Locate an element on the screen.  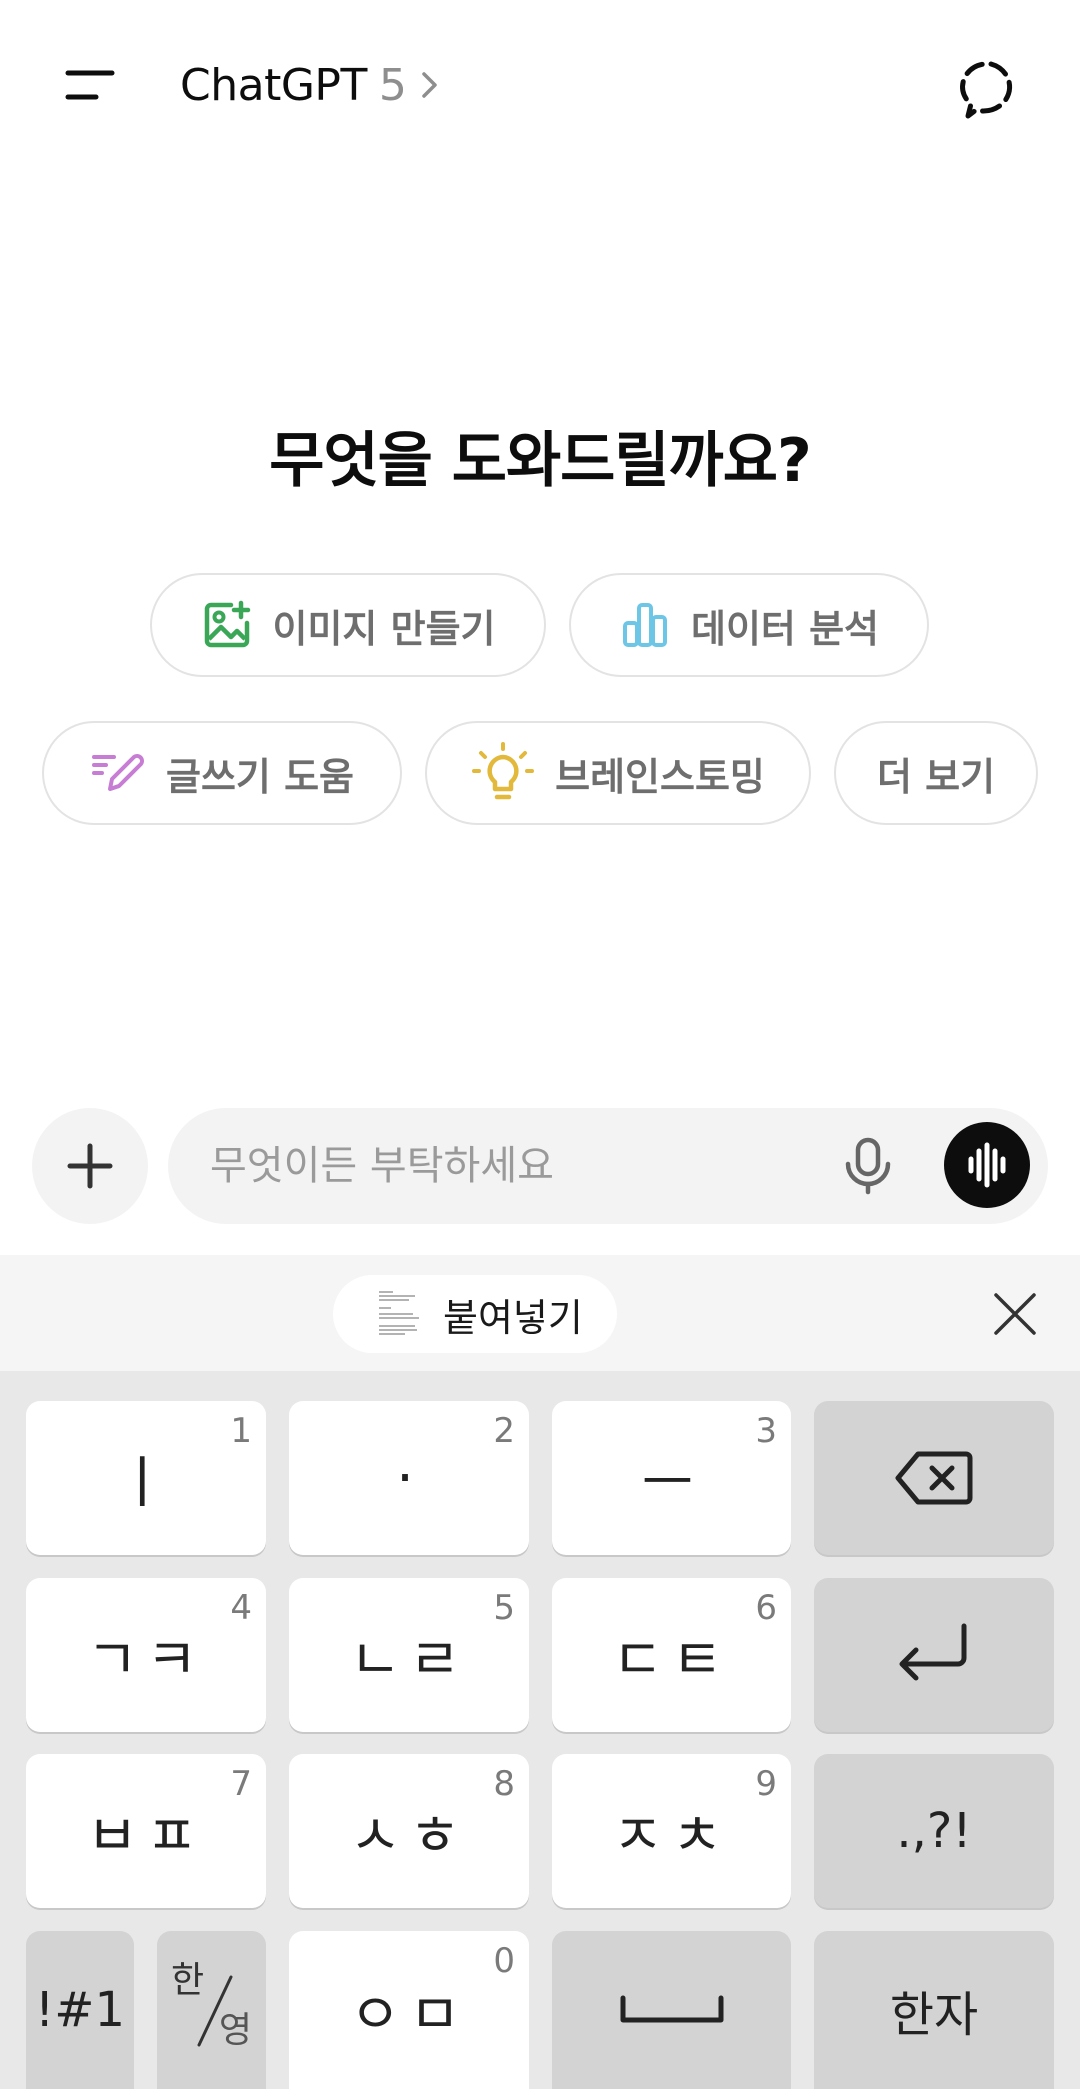
lang-english-label: 영 is located at coordinates (235, 2030).